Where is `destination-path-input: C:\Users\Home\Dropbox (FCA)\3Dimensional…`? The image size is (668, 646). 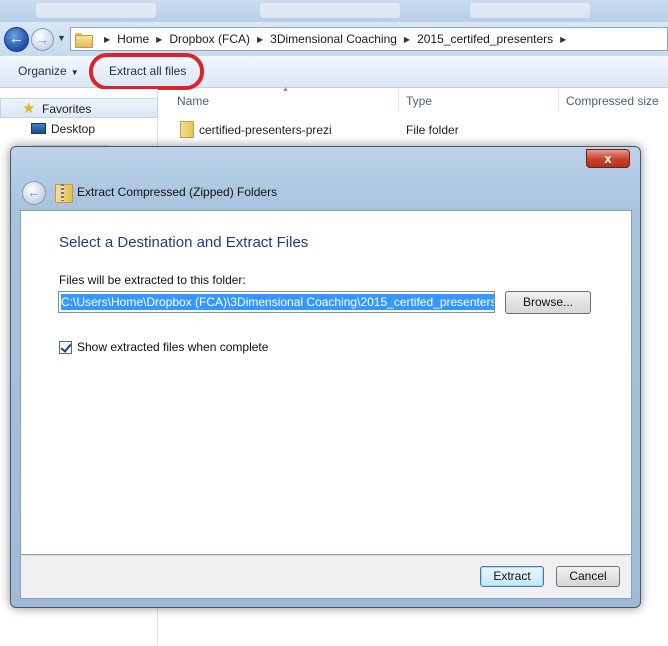 destination-path-input: C:\Users\Home\Dropbox (FCA)\3Dimensional… is located at coordinates (276, 302).